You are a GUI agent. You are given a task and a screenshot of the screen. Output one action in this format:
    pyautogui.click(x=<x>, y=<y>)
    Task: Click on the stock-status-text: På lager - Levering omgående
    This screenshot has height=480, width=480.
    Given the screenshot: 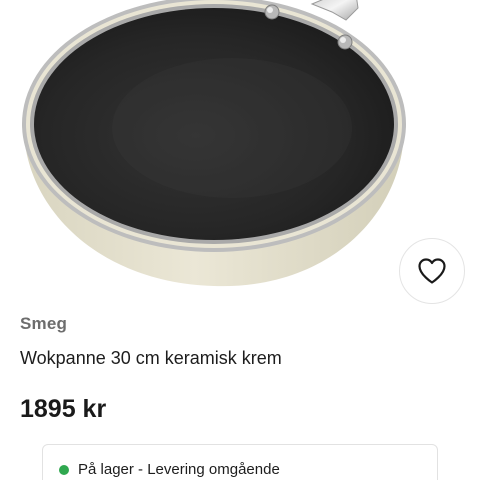 What is the action you would take?
    pyautogui.click(x=179, y=469)
    